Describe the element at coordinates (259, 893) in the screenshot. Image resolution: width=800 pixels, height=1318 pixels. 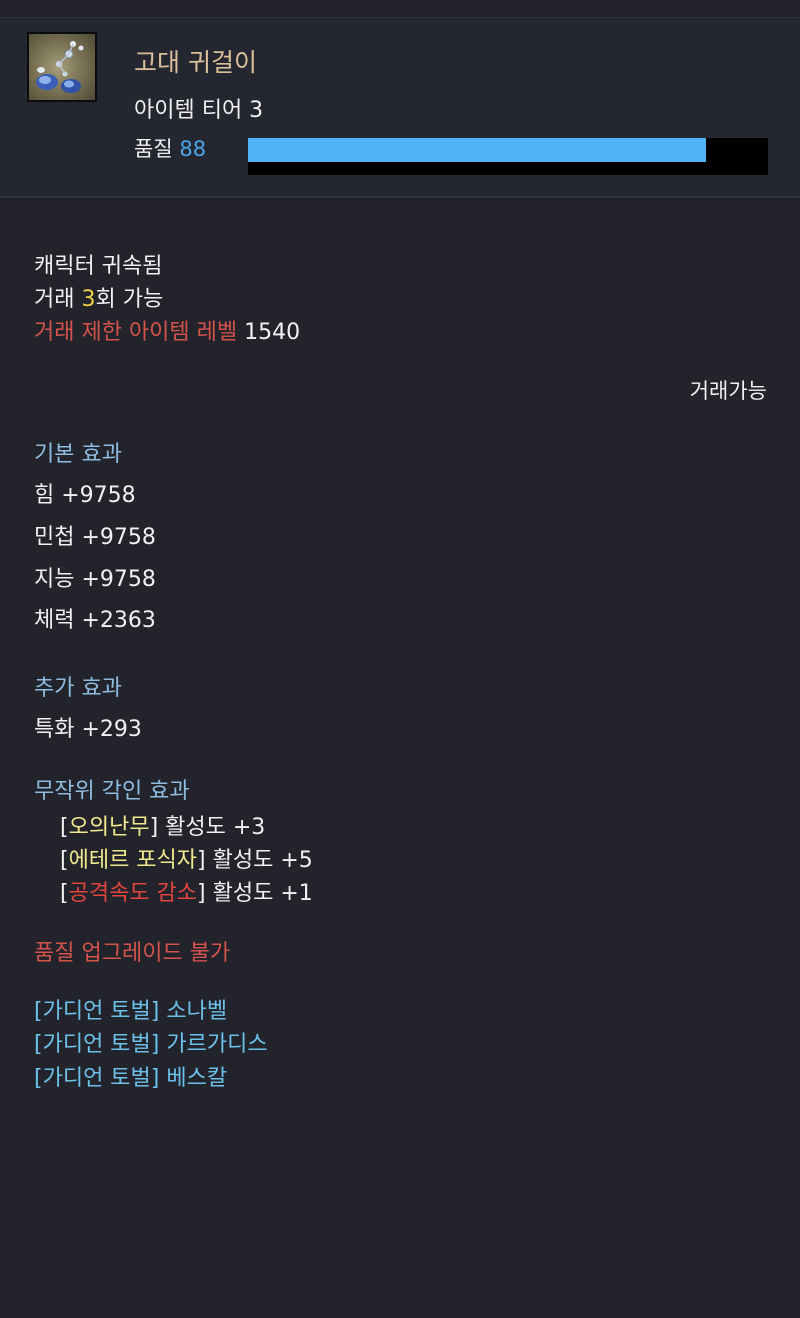
I see `engraving-activation: 활성도 +1` at that location.